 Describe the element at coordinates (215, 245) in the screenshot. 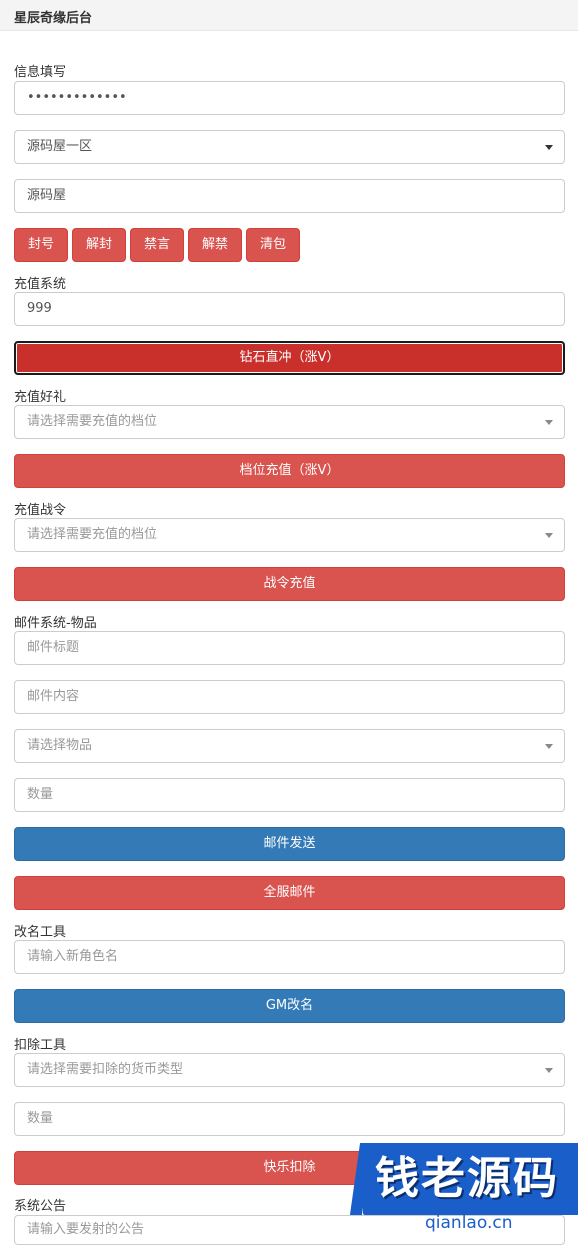

I see `unmute-button: 解禁` at that location.